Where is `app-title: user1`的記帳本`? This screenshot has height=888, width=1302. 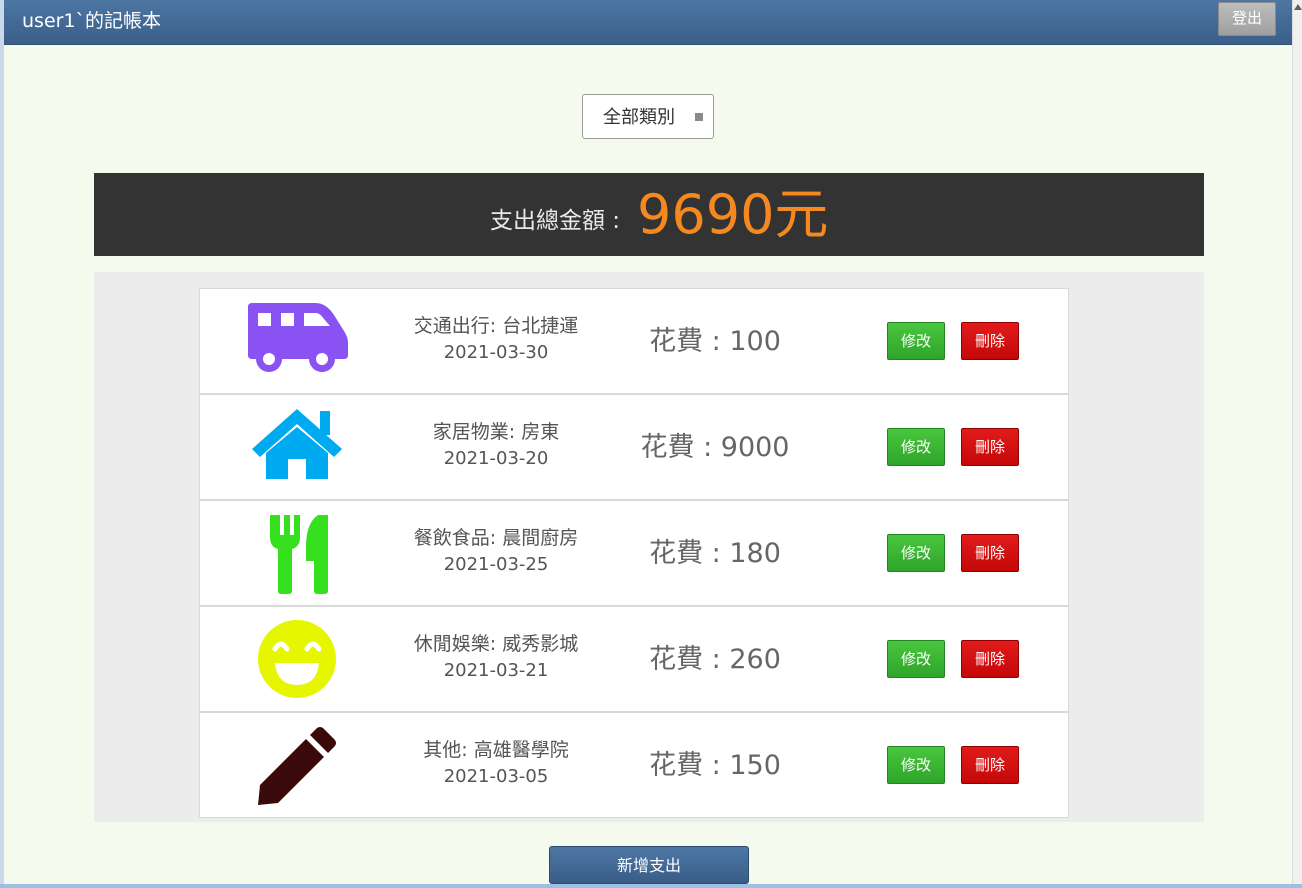 app-title: user1`的記帳本 is located at coordinates (92, 21).